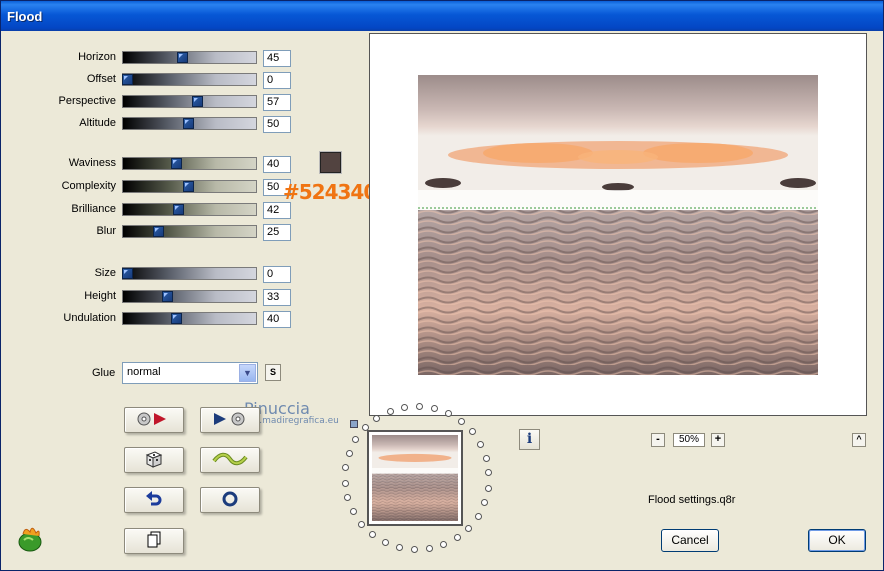  What do you see at coordinates (189, 209) in the screenshot?
I see `slider-track-brilliance` at bounding box center [189, 209].